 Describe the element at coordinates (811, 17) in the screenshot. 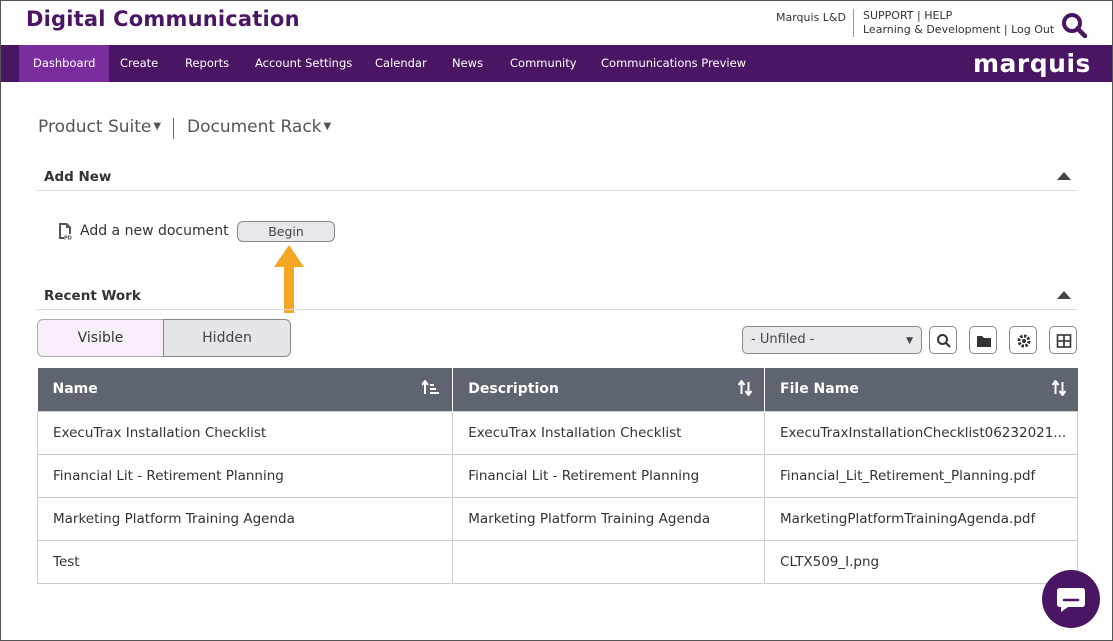

I see `user-org-name: Marquis L&D` at that location.